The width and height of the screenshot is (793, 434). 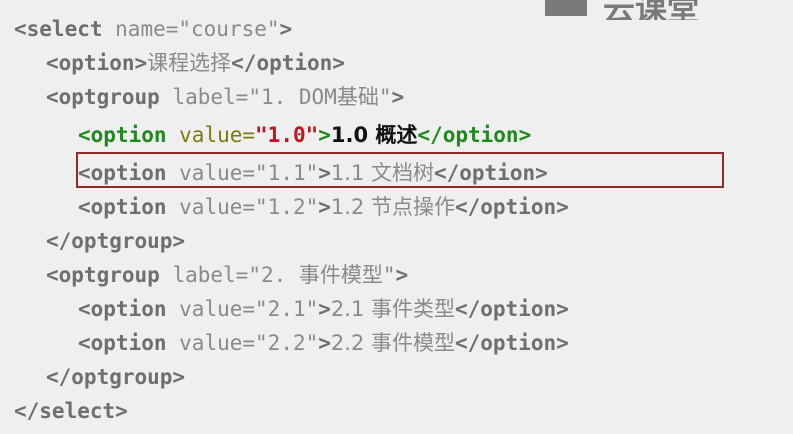 What do you see at coordinates (97, 63) in the screenshot?
I see `code-token: <option>` at bounding box center [97, 63].